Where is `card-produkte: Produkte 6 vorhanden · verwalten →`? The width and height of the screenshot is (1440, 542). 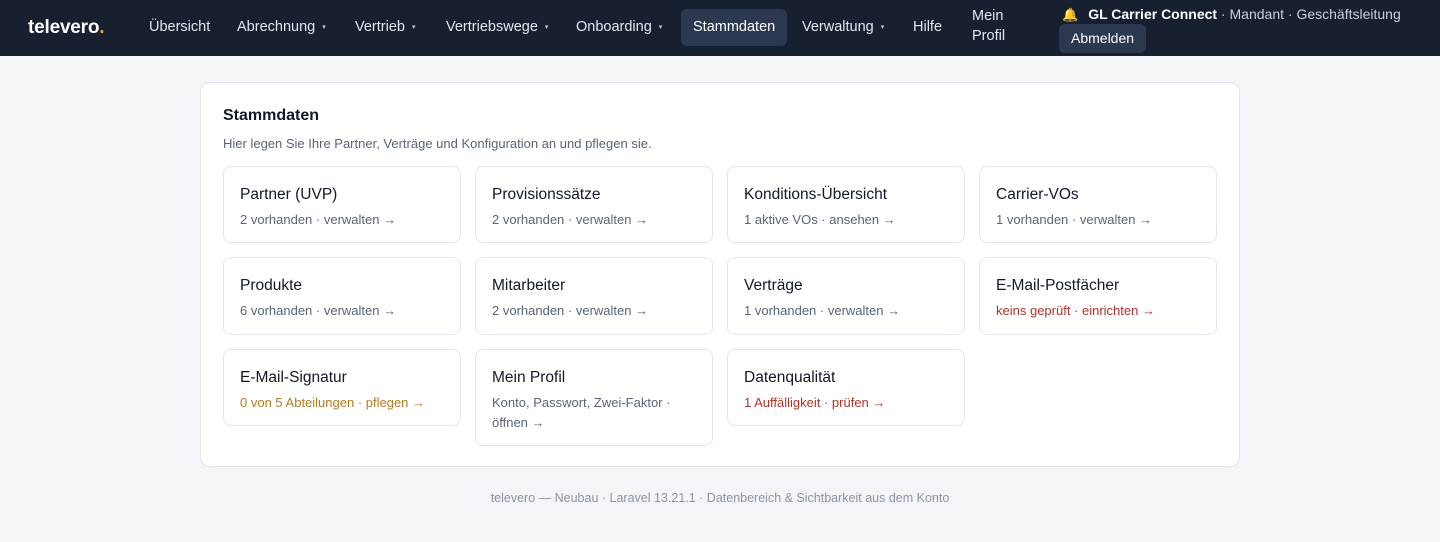
card-produkte: Produkte 6 vorhanden · verwalten → is located at coordinates (342, 296).